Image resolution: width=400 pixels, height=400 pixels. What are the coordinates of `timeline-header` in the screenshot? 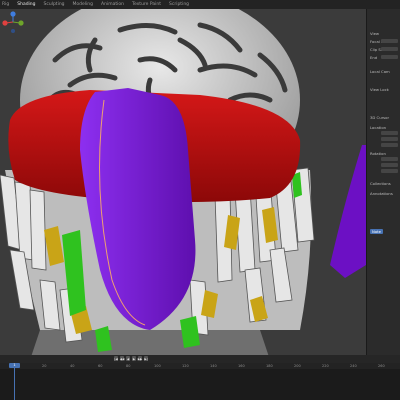 It's located at (200, 359).